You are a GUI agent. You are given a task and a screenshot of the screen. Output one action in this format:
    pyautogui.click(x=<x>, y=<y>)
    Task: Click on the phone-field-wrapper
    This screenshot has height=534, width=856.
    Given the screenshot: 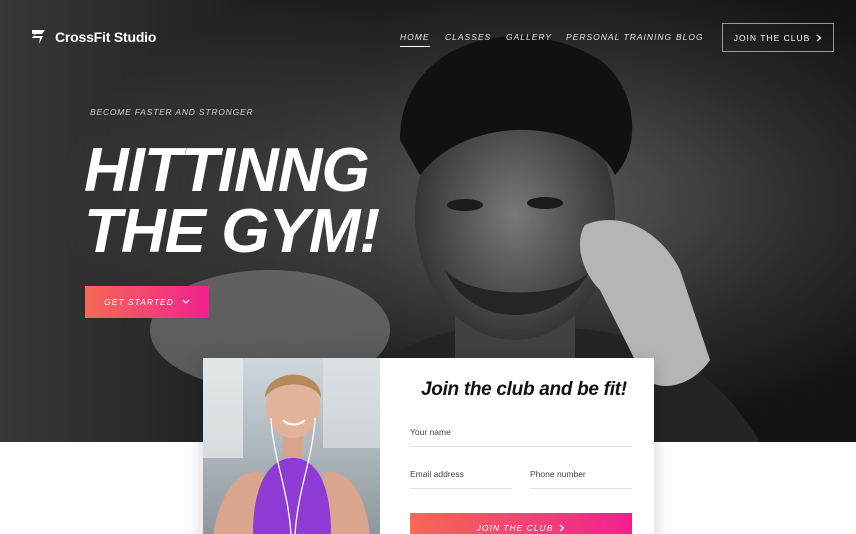 What is the action you would take?
    pyautogui.click(x=581, y=479)
    